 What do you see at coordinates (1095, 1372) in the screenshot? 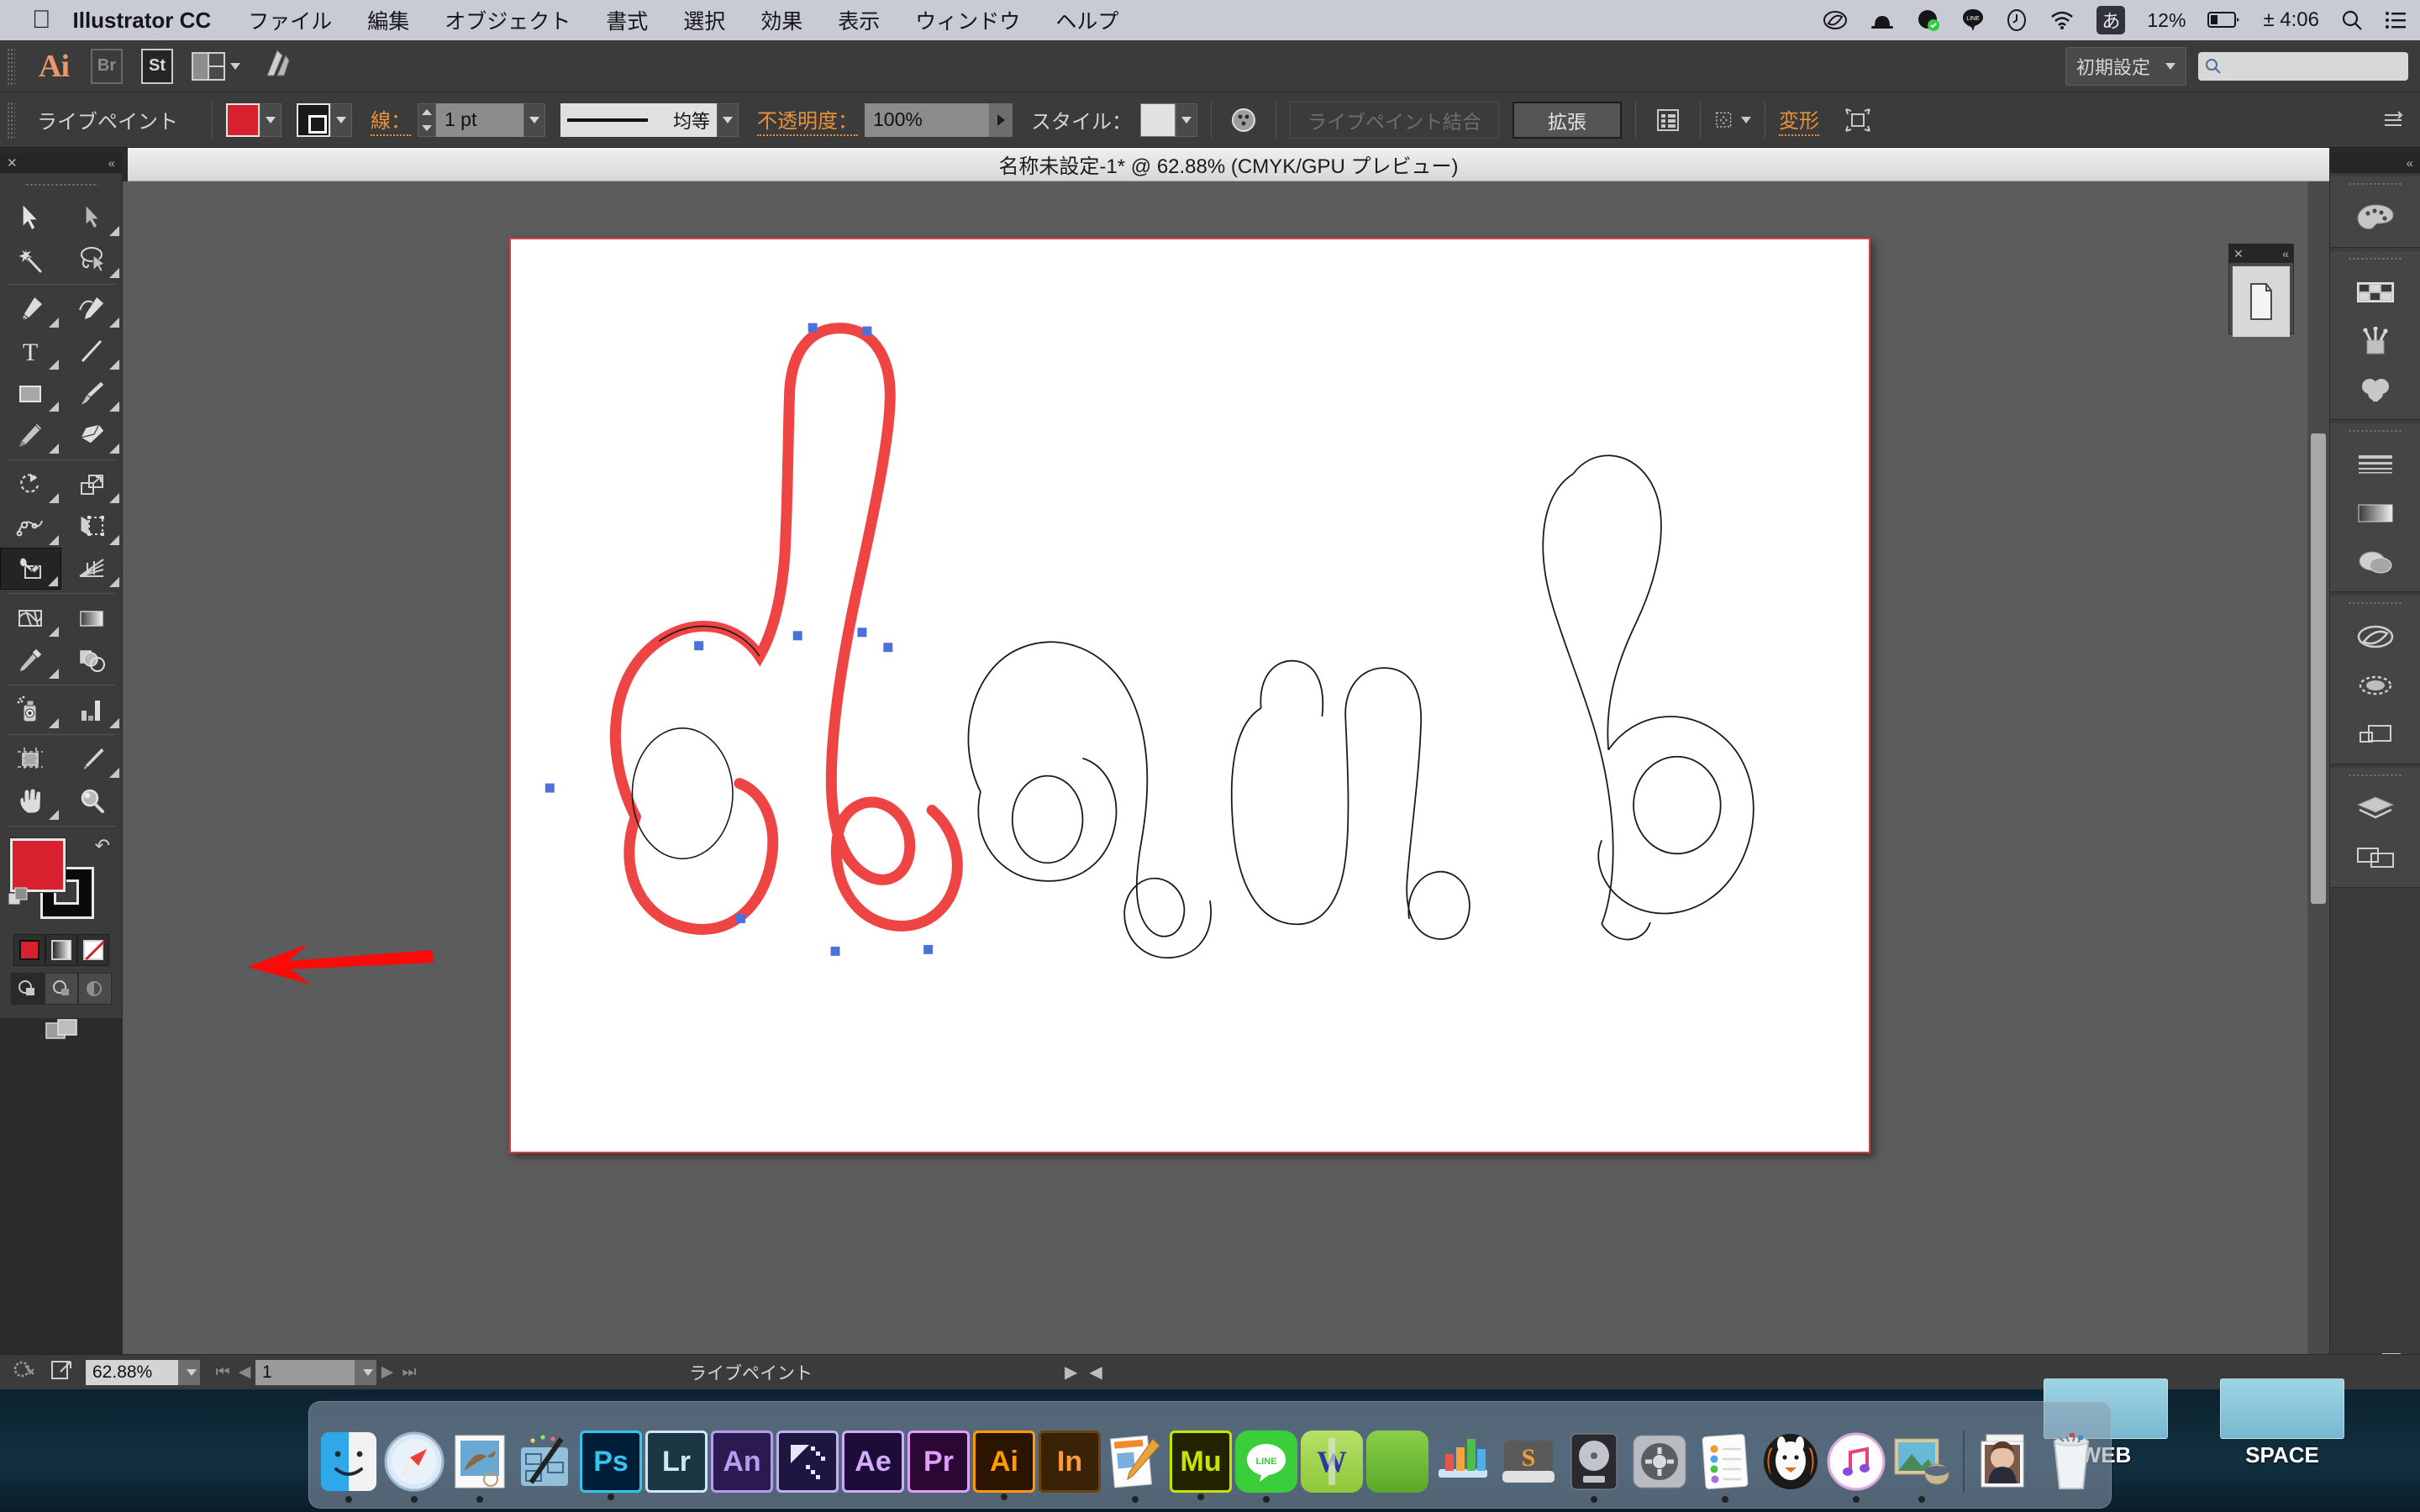
I see `status-collapse-arrow: ◀` at bounding box center [1095, 1372].